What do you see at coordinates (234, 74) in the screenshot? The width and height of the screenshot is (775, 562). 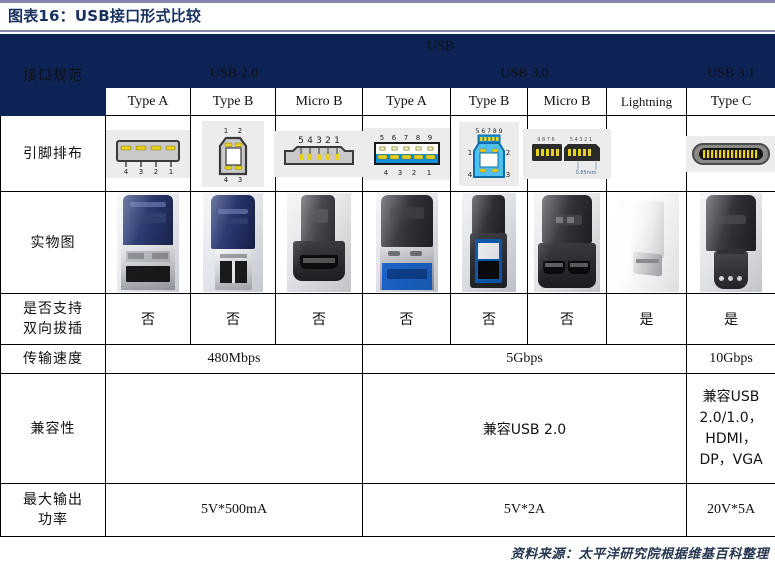 I see `header-group-usb20: USB 2.0` at bounding box center [234, 74].